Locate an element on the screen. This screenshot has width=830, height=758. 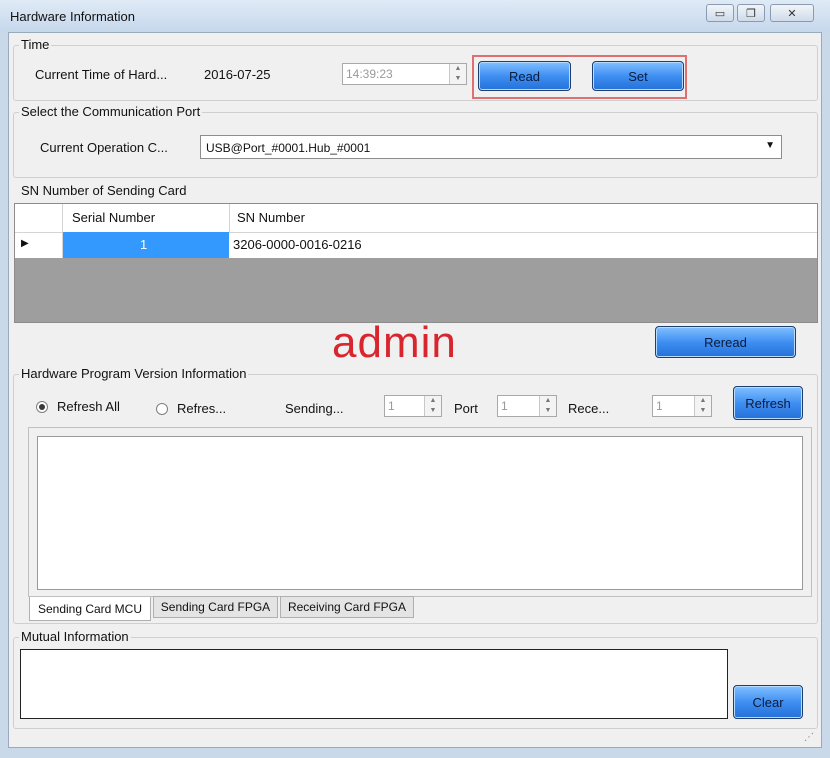
close-button: ✕ is located at coordinates (792, 13).